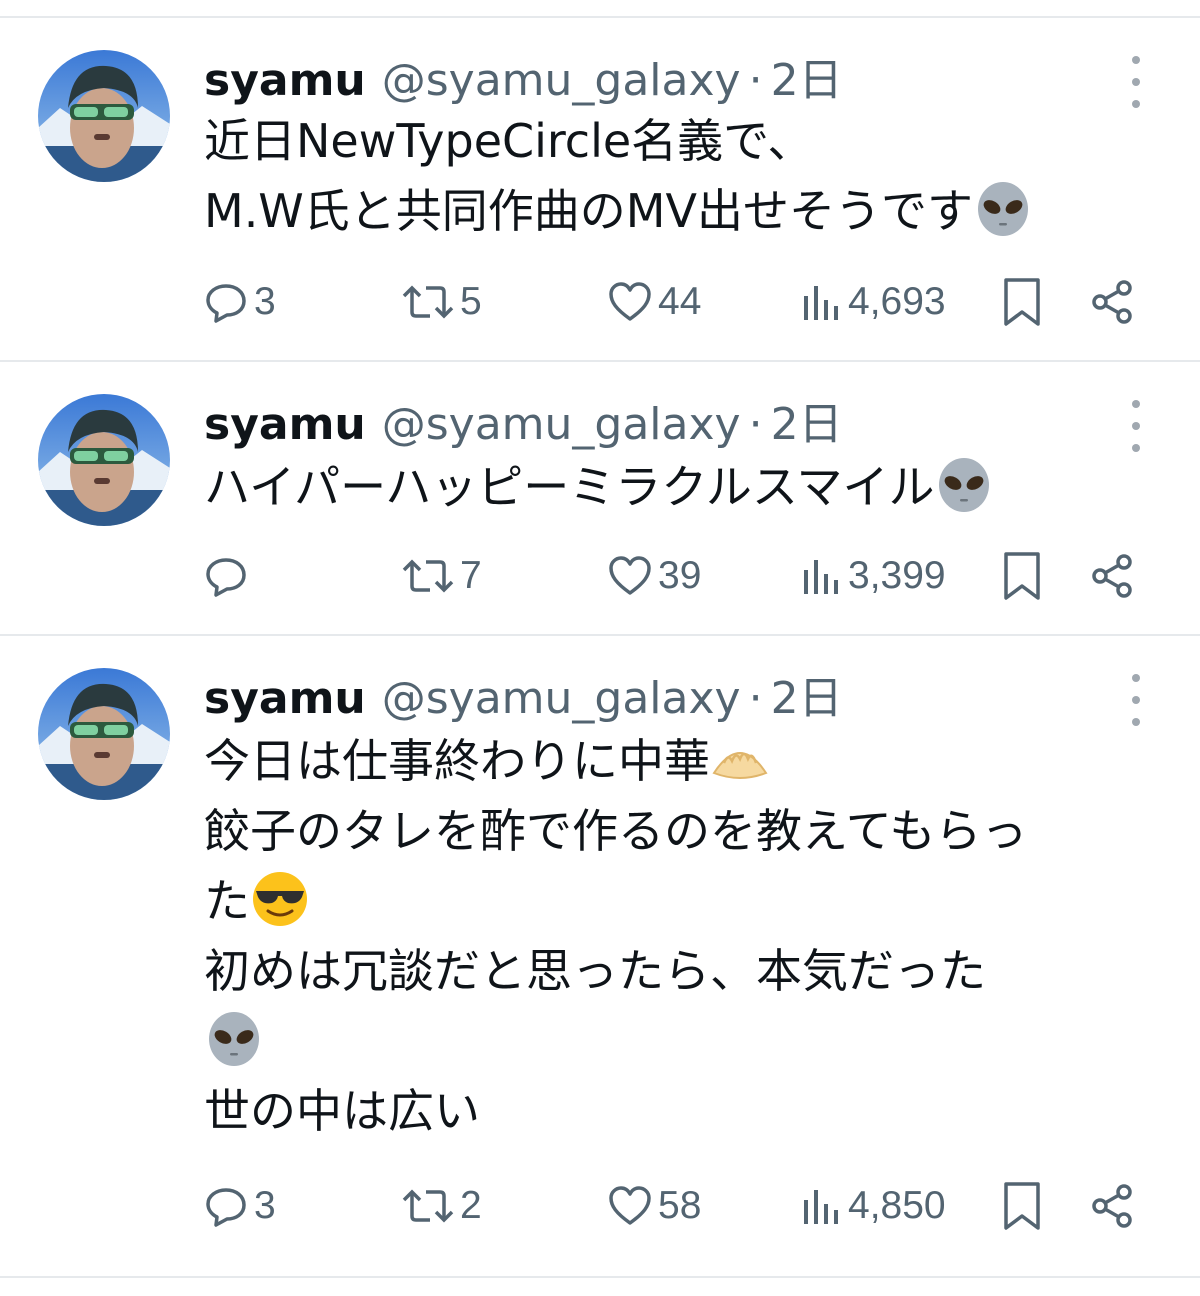 The image size is (1200, 1296). I want to click on tweet-text-line: 近日NewTypeCircle名義で、, so click(509, 141).